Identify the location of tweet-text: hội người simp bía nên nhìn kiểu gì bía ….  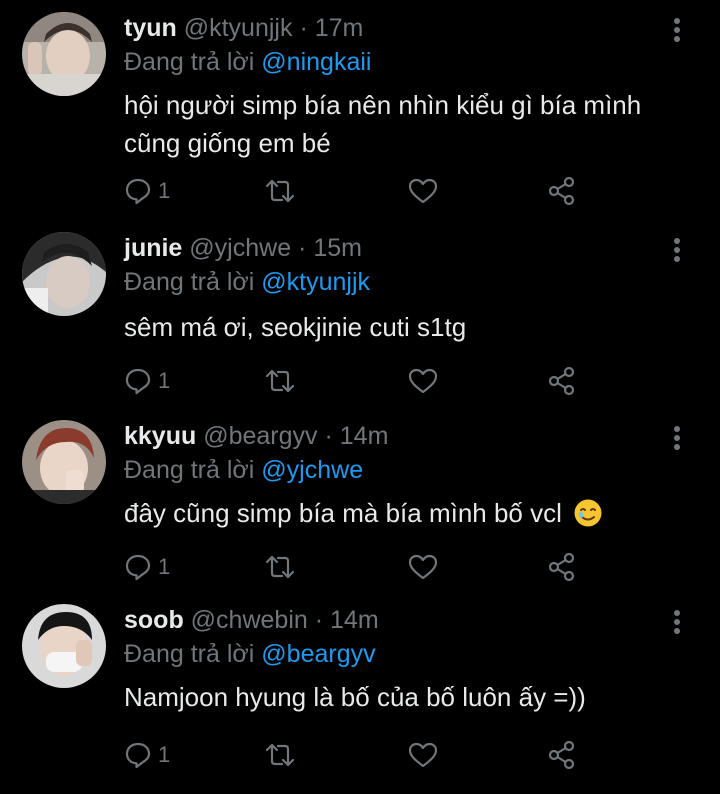
(383, 124).